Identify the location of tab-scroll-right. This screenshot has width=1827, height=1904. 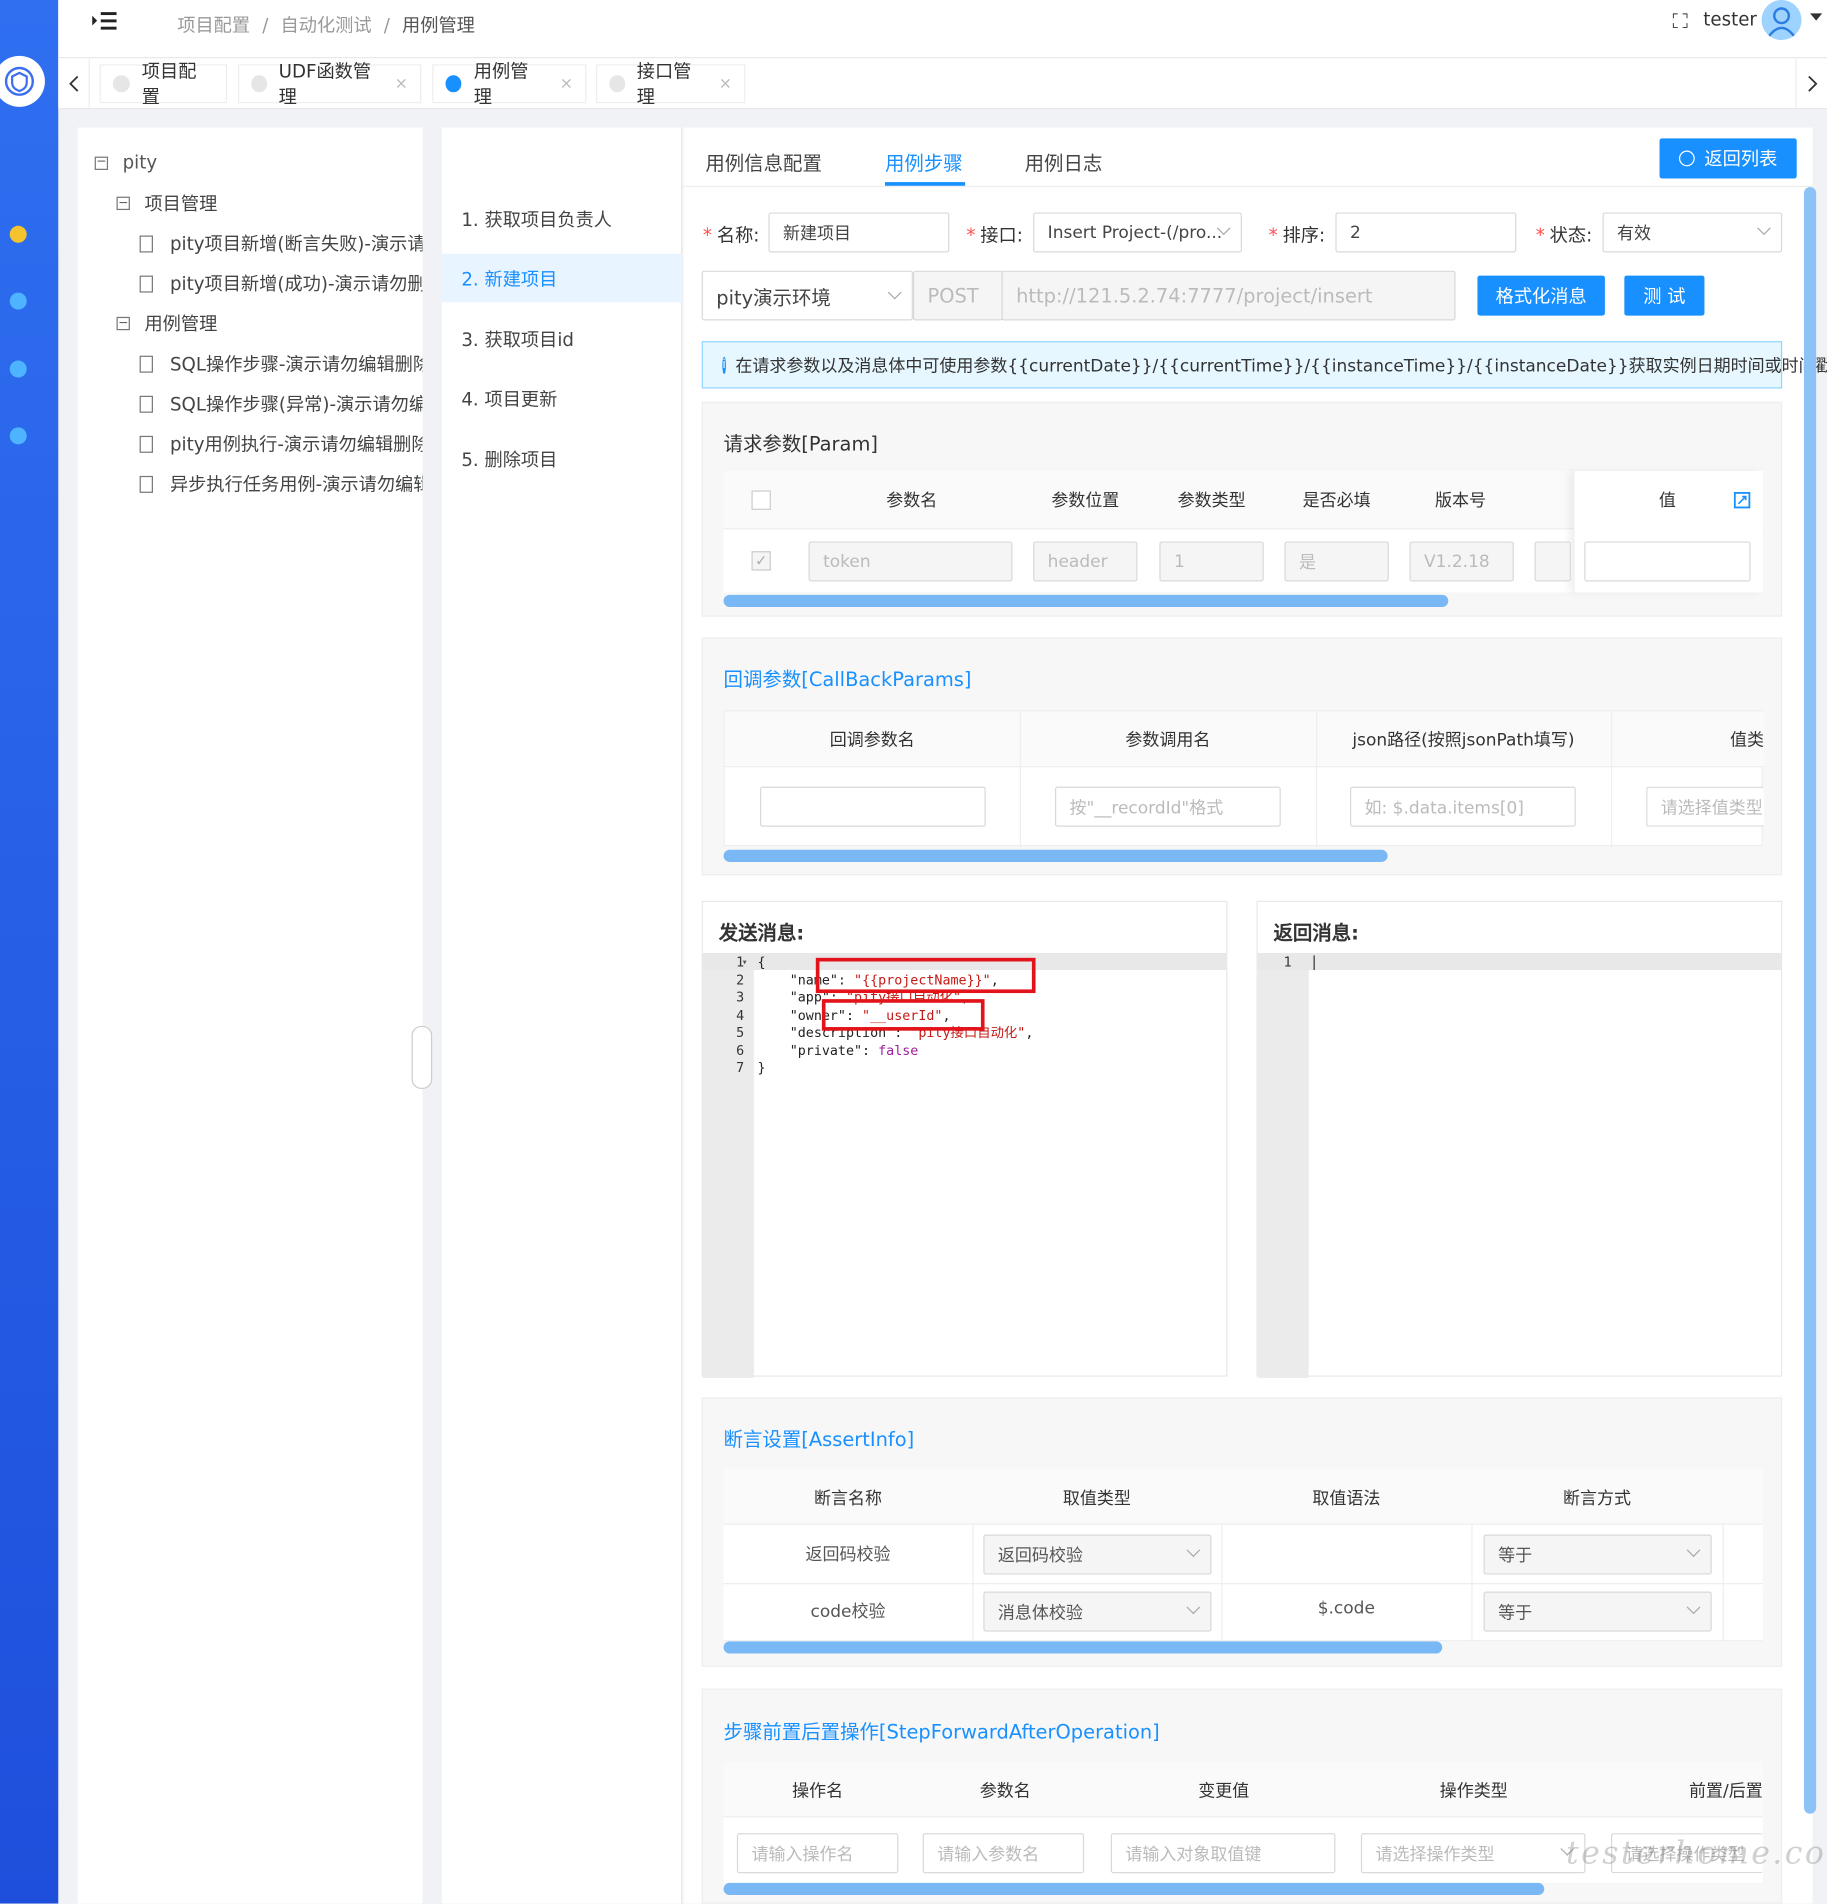
(1811, 83).